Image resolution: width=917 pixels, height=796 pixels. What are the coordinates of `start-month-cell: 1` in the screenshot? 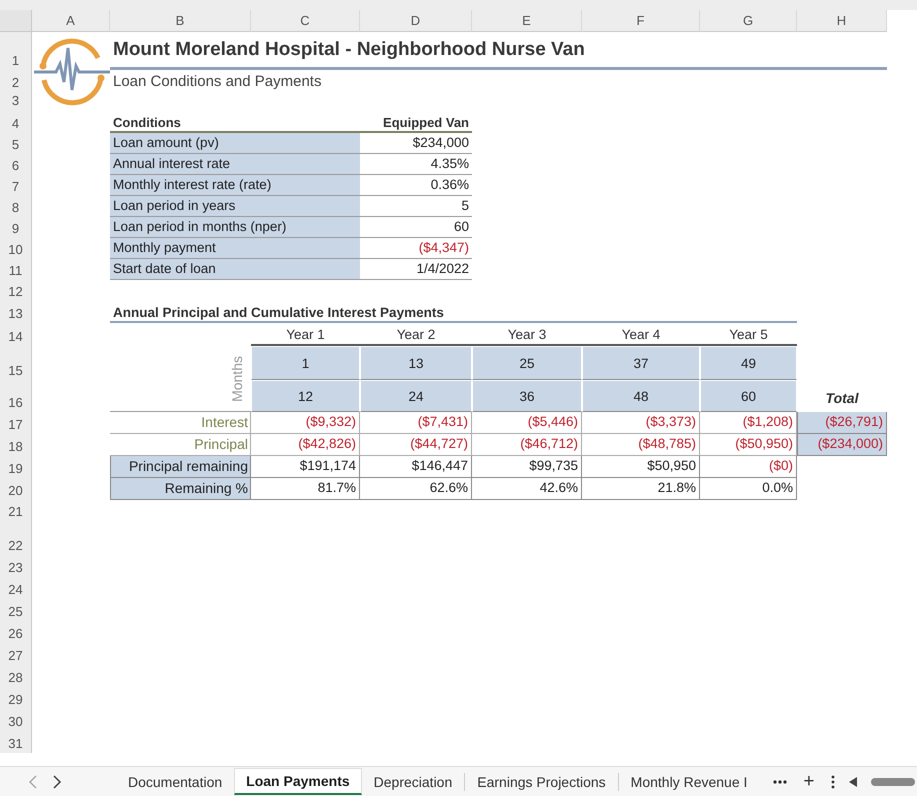 It's located at (305, 363).